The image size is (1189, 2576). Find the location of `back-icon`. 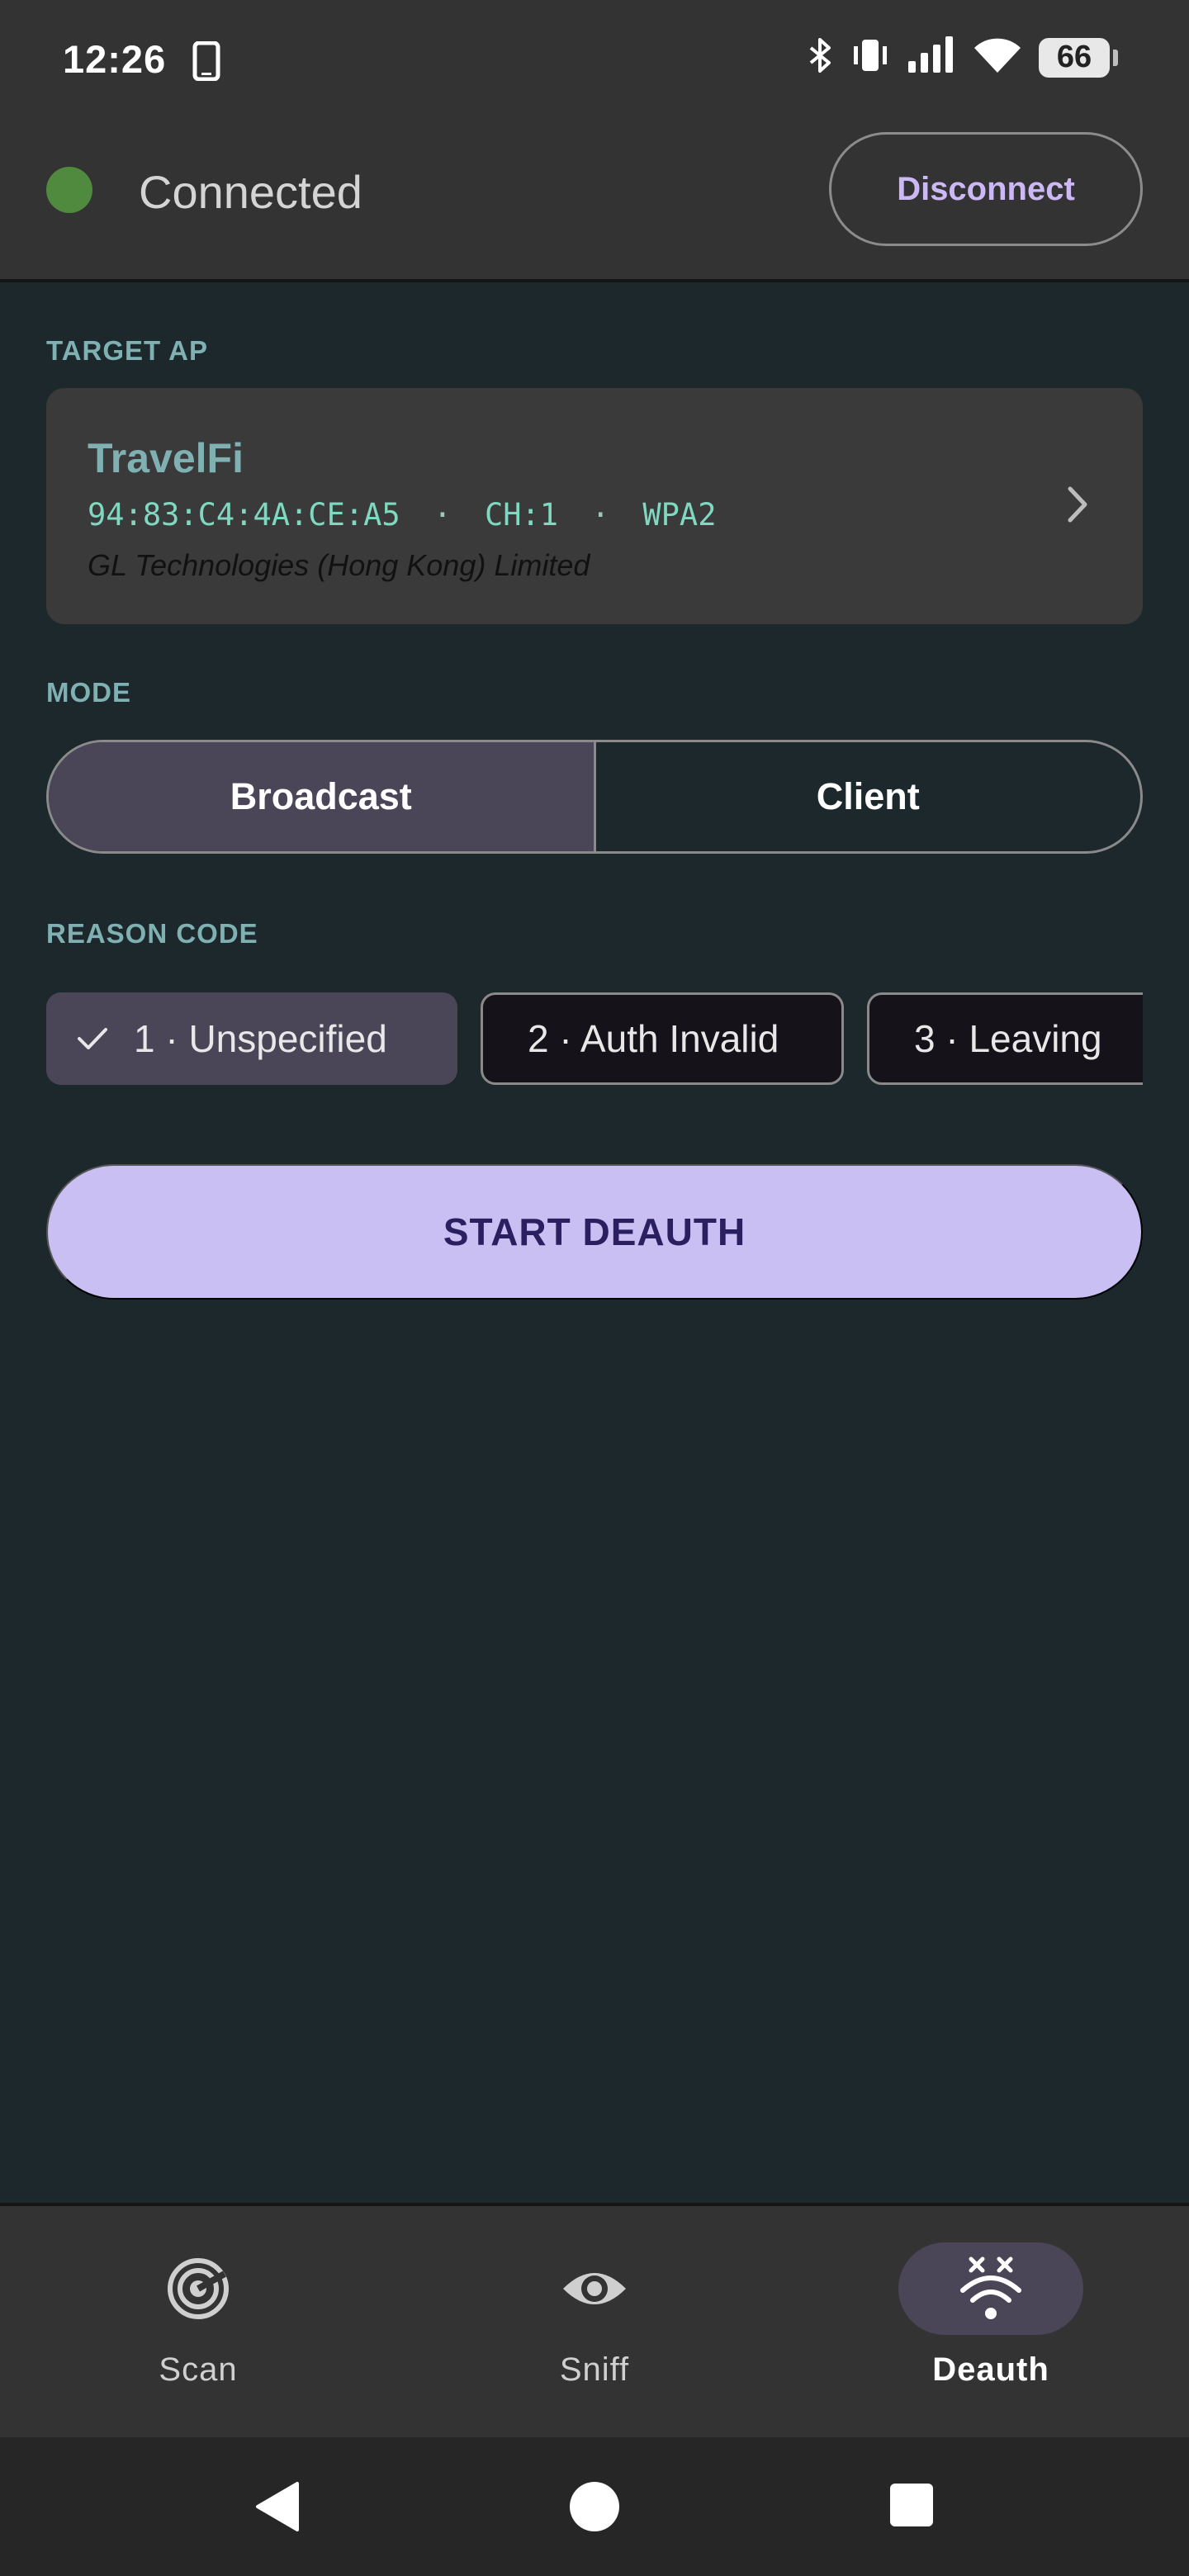

back-icon is located at coordinates (277, 2508).